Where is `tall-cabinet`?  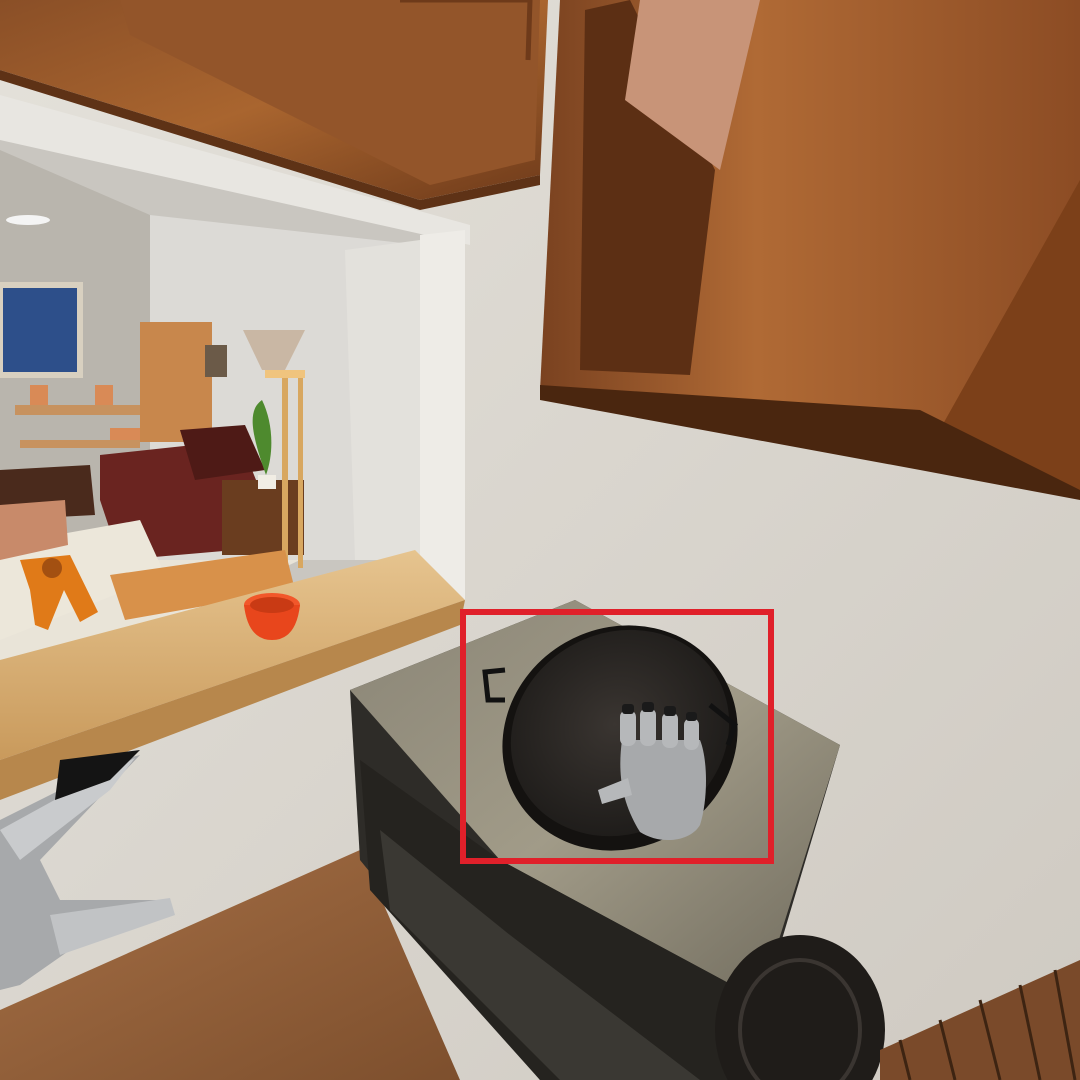
tall-cabinet is located at coordinates (176, 382).